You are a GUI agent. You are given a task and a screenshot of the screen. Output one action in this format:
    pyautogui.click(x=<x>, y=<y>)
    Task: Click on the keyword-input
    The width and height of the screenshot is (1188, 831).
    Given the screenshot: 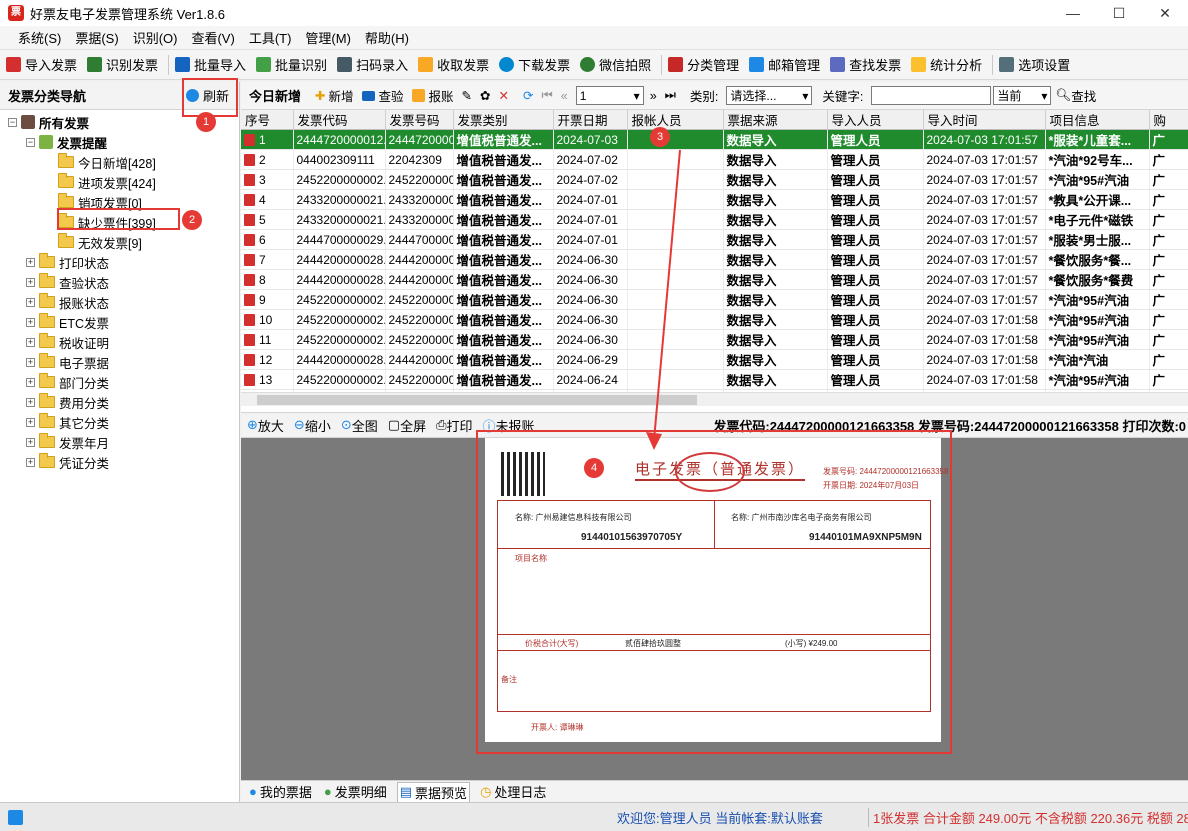 What is the action you would take?
    pyautogui.click(x=931, y=95)
    